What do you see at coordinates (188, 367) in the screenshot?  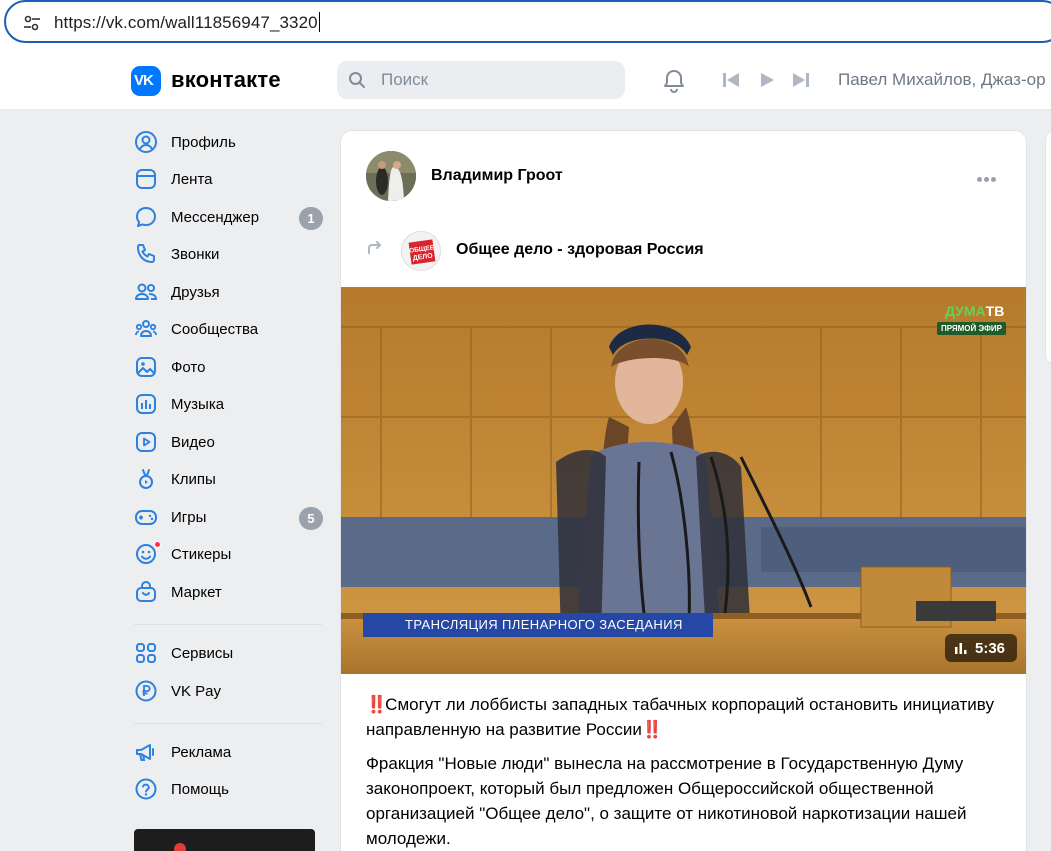 I see `nav-label: Фото` at bounding box center [188, 367].